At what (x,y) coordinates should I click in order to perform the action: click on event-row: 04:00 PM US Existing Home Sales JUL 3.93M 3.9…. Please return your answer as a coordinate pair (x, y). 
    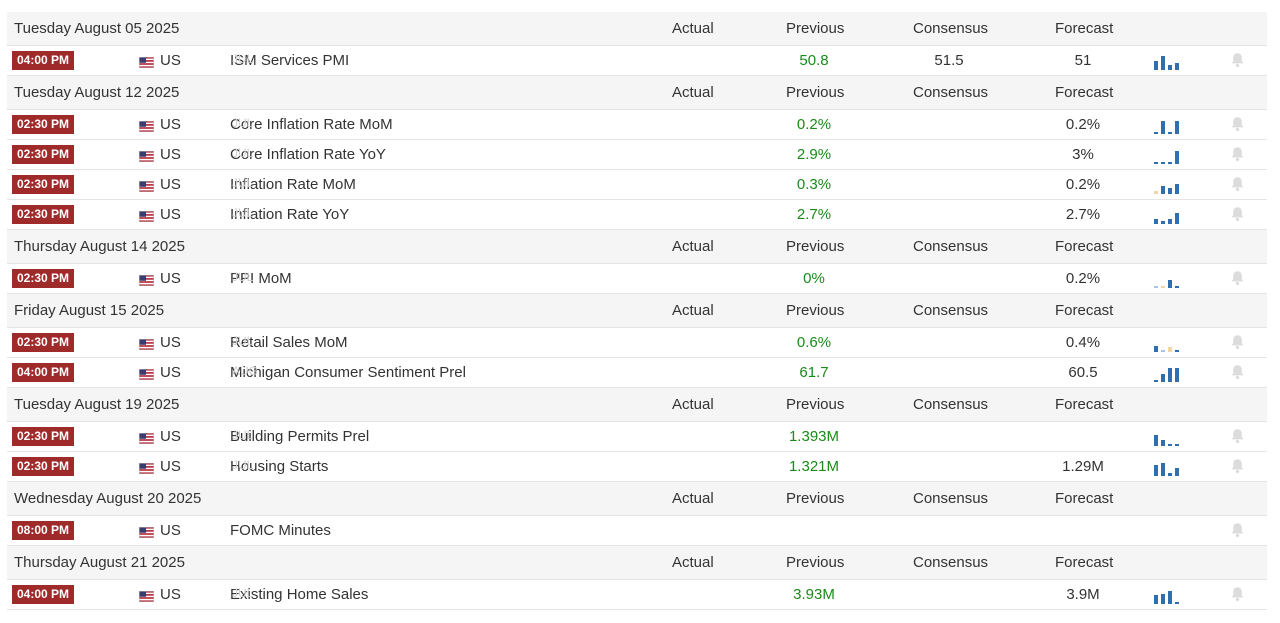
    Looking at the image, I should click on (637, 595).